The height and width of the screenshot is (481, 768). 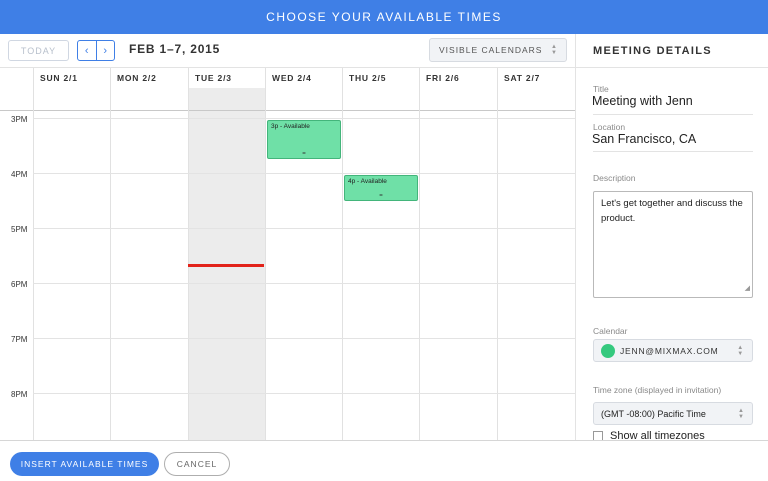 I want to click on timezone-select-value: (GMT -08:00) Pacific Time, so click(x=653, y=413).